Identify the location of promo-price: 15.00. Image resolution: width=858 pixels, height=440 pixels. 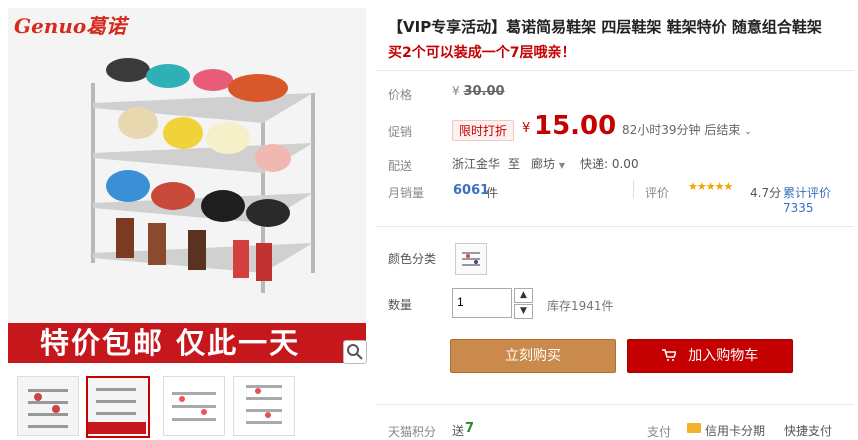
(575, 126).